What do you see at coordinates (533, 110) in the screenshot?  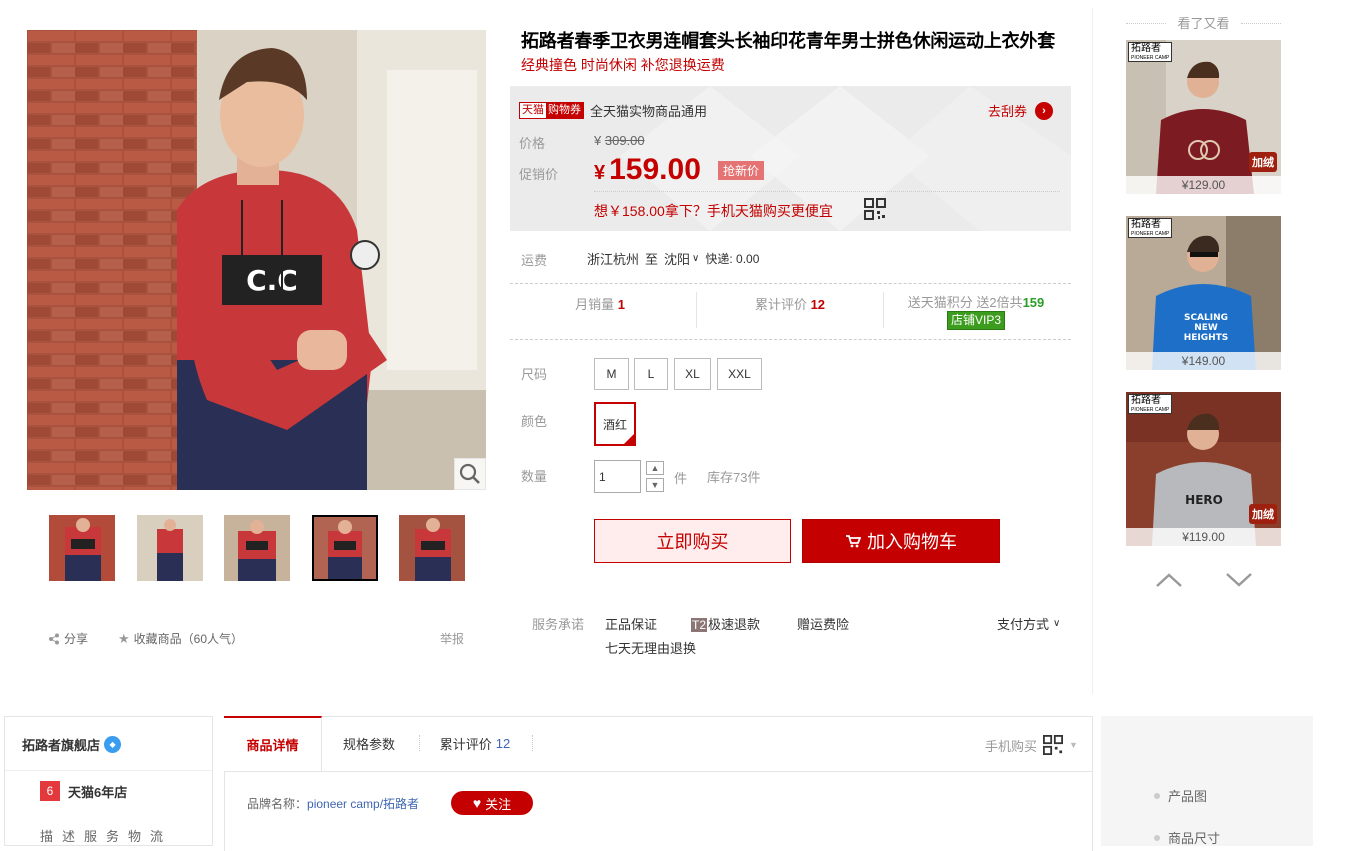 I see `tmall-tag-left: 天猫` at bounding box center [533, 110].